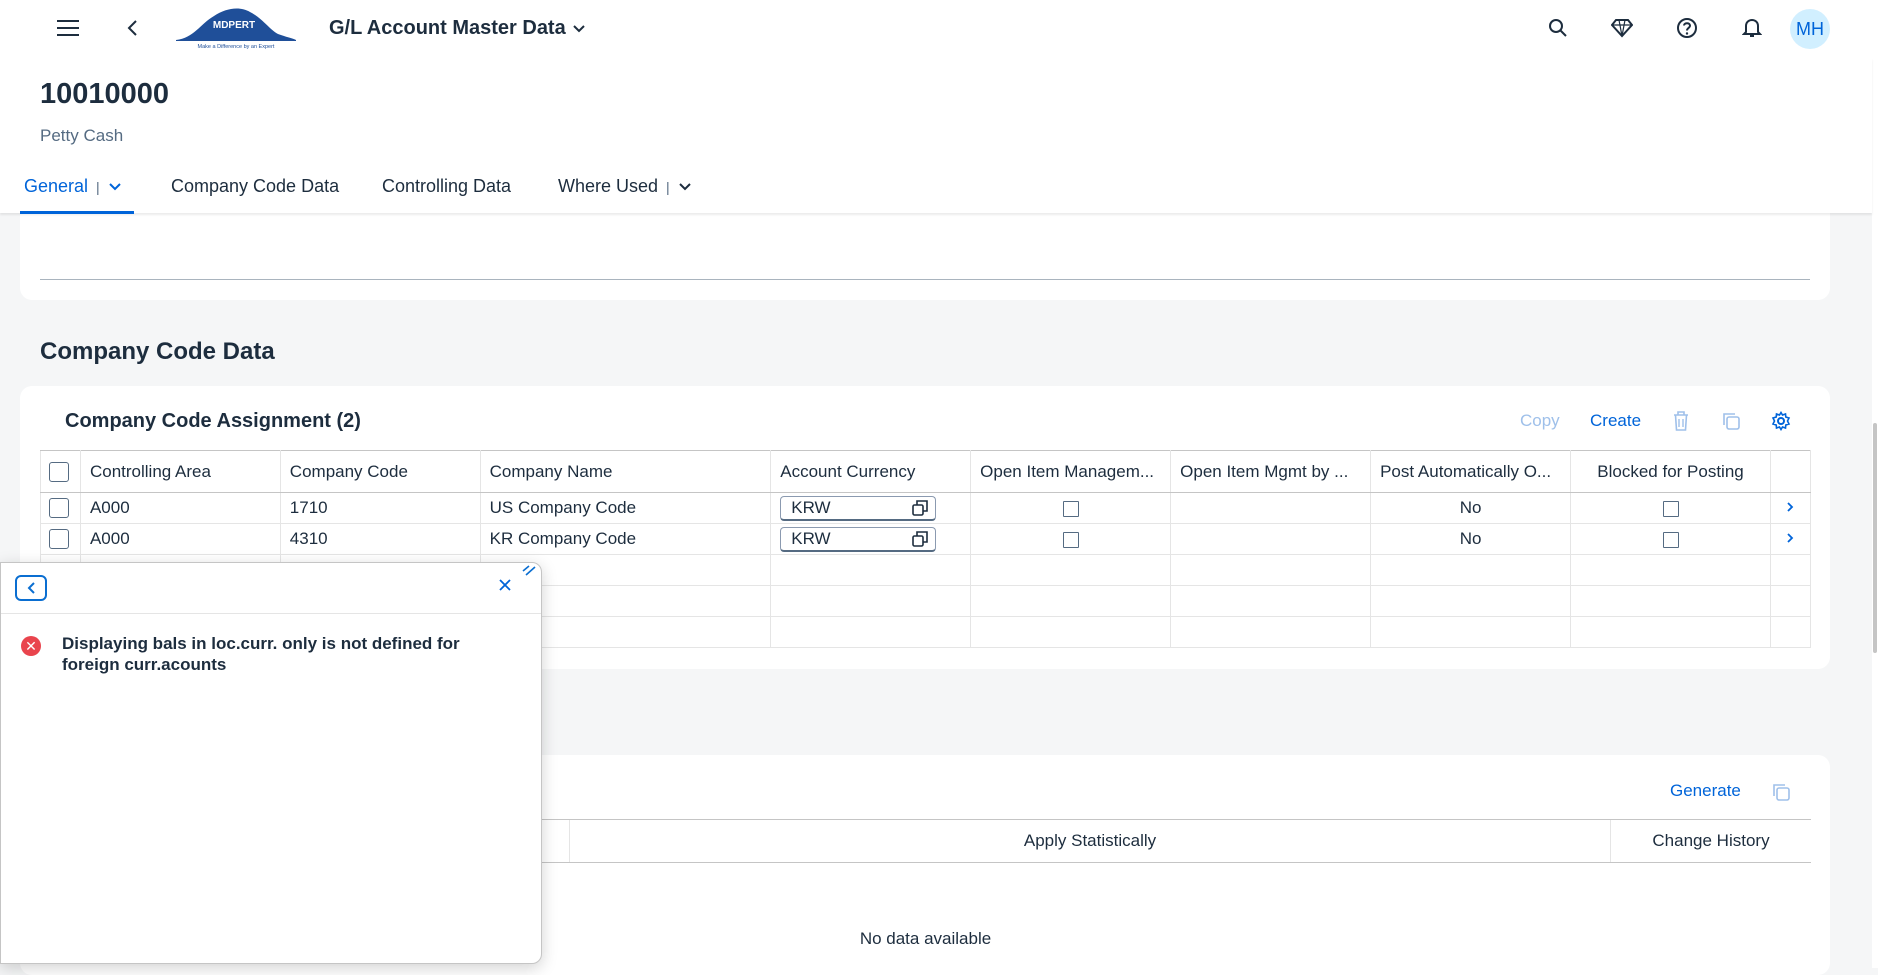 The width and height of the screenshot is (1878, 975). I want to click on tab-label: Controlling Data, so click(447, 186).